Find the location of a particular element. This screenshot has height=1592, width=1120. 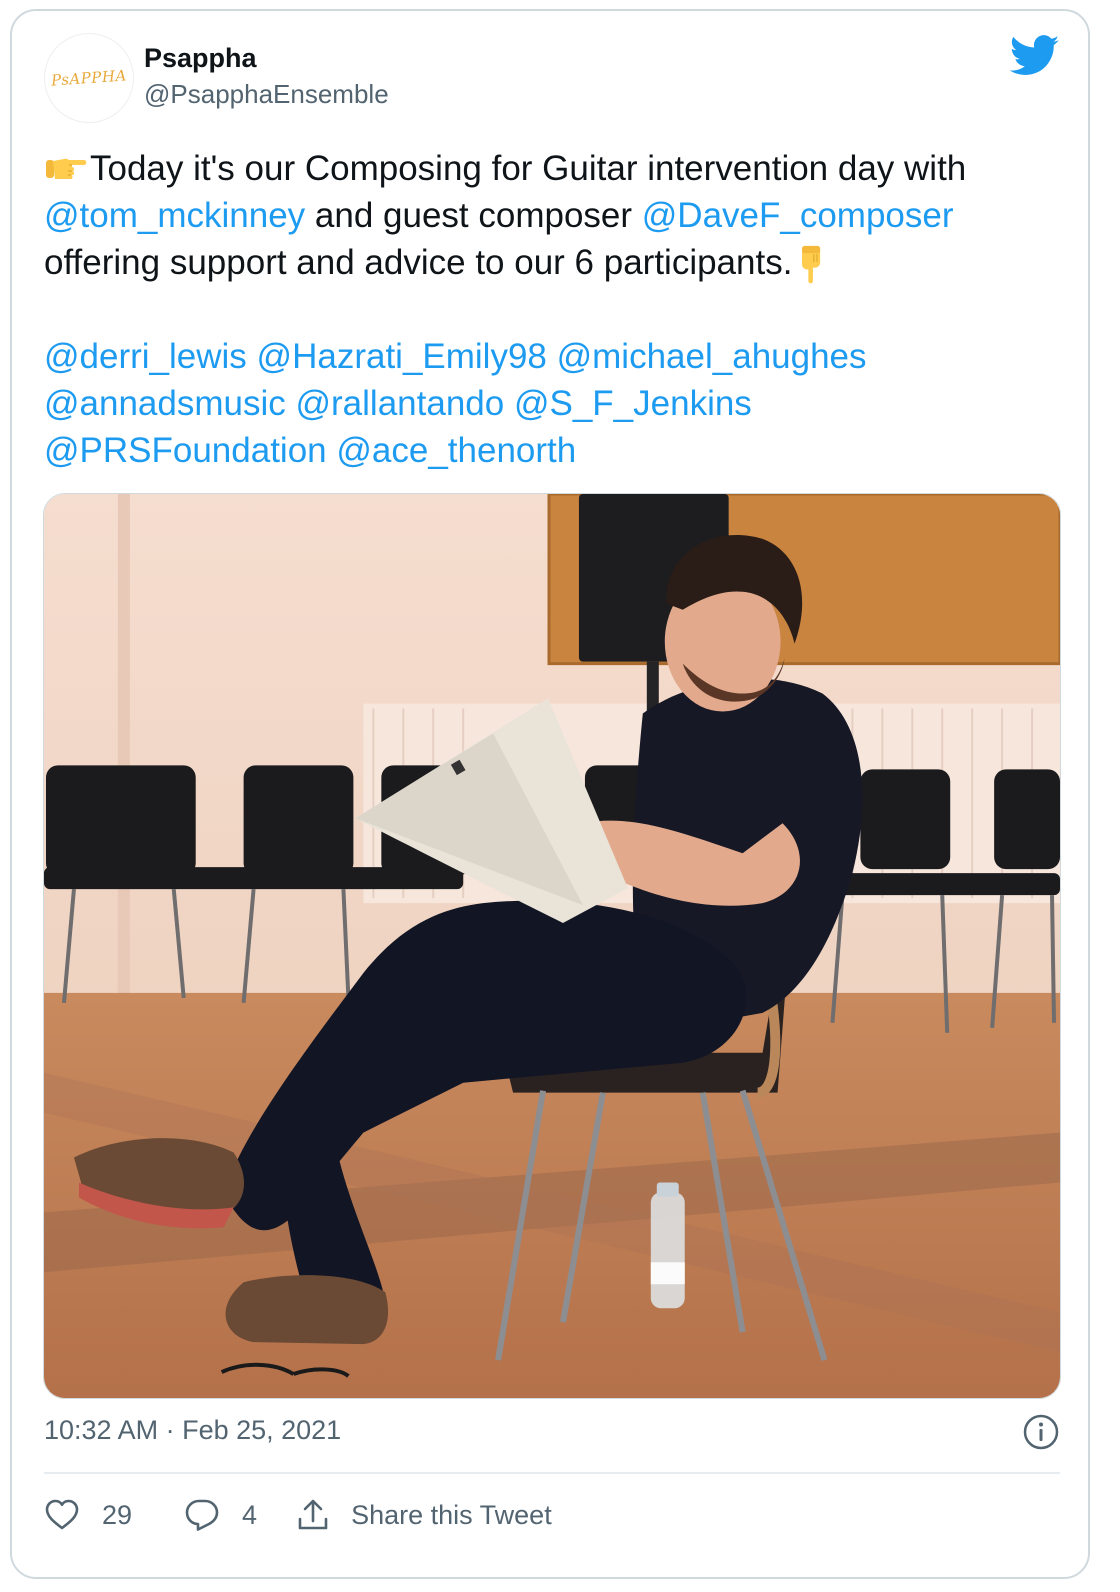

mention-link: @ace_thenorth is located at coordinates (456, 450).